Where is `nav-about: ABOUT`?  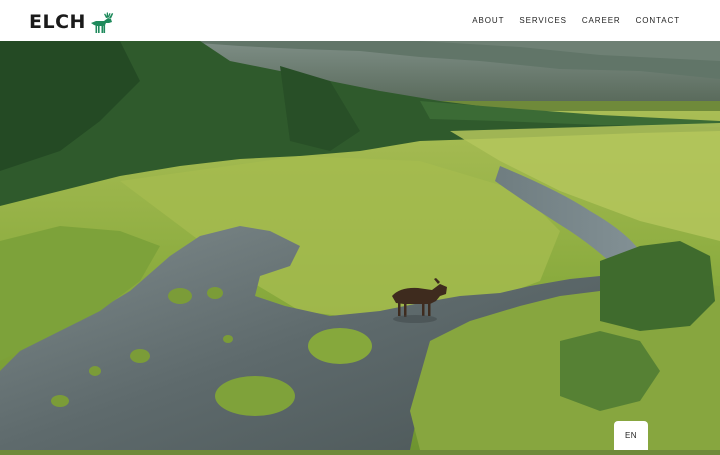 nav-about: ABOUT is located at coordinates (488, 20).